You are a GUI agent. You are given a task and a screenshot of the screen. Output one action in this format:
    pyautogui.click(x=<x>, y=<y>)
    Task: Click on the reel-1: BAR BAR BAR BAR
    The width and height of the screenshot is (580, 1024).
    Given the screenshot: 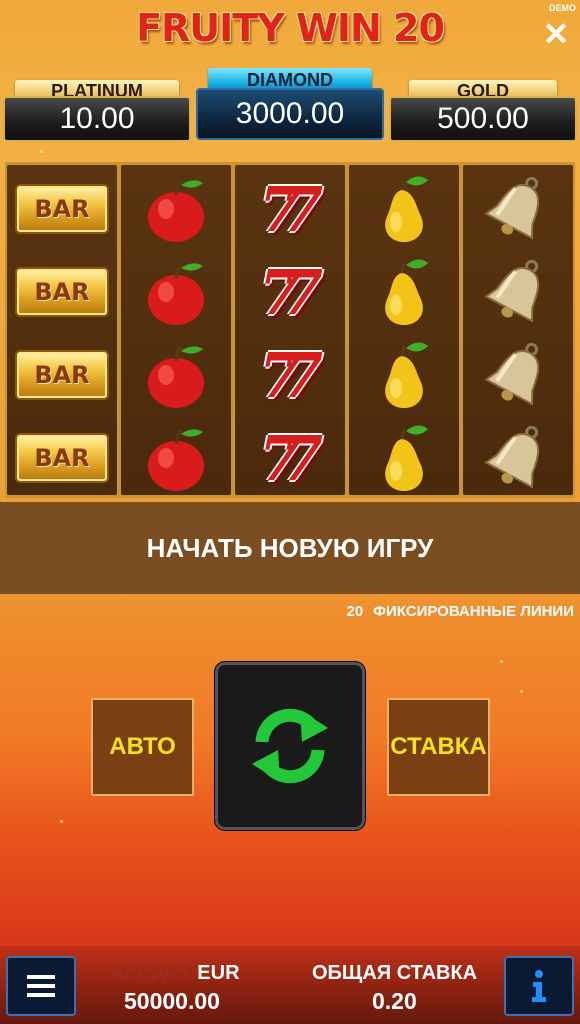 What is the action you would take?
    pyautogui.click(x=62, y=330)
    